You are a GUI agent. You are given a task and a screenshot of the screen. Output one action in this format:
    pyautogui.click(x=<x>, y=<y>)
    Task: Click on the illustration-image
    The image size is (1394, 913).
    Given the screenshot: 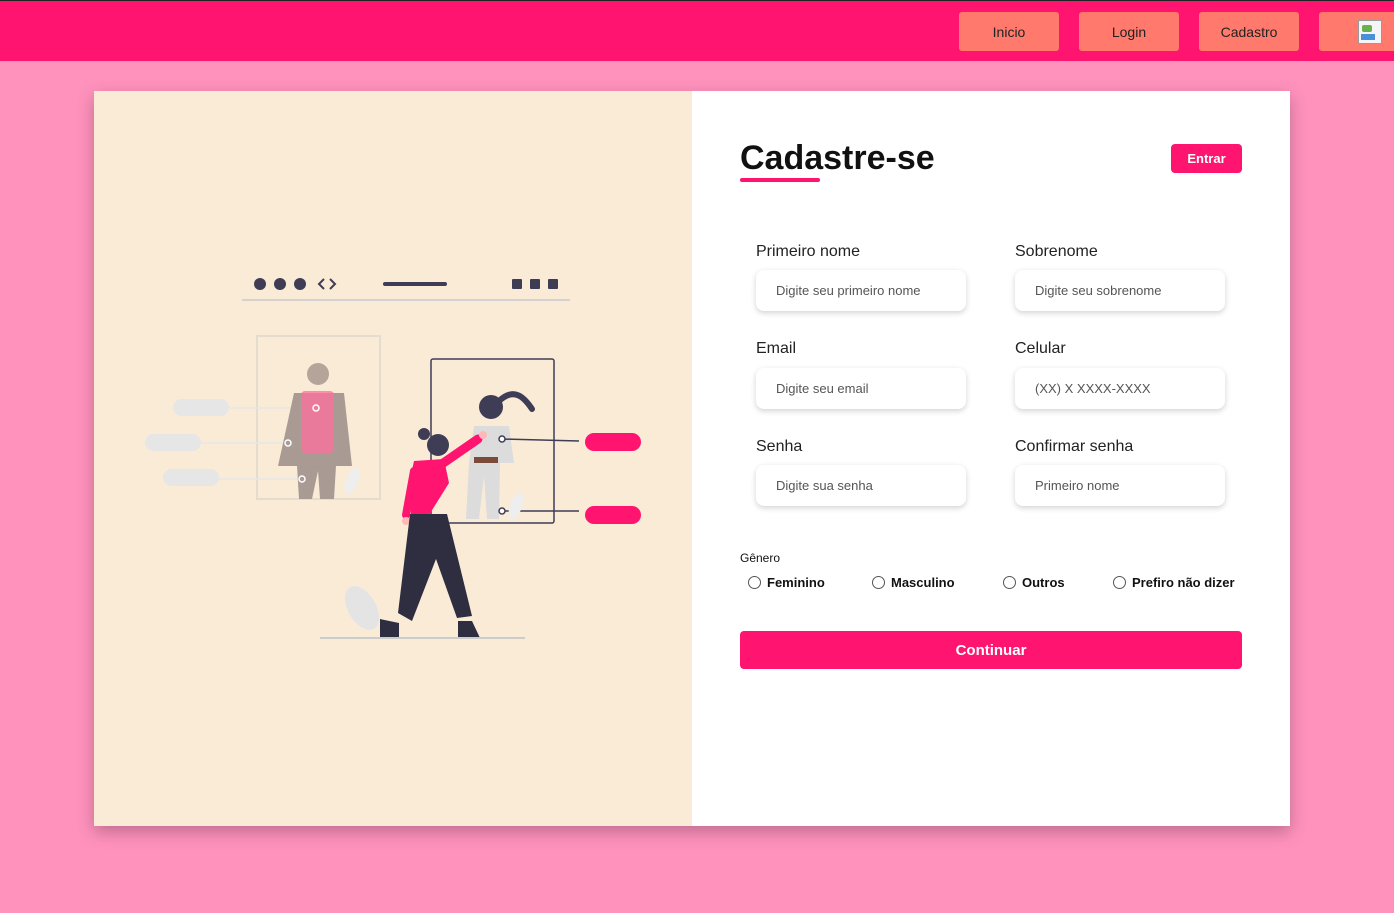 What is the action you would take?
    pyautogui.click(x=393, y=458)
    